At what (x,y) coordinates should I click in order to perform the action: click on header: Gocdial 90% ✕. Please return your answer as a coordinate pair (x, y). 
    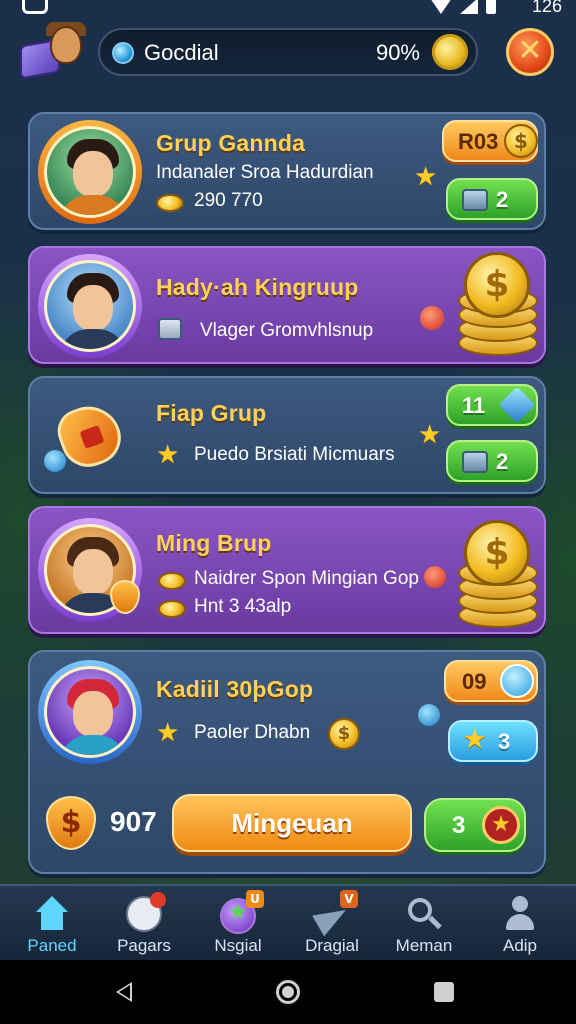
    Looking at the image, I should click on (288, 55).